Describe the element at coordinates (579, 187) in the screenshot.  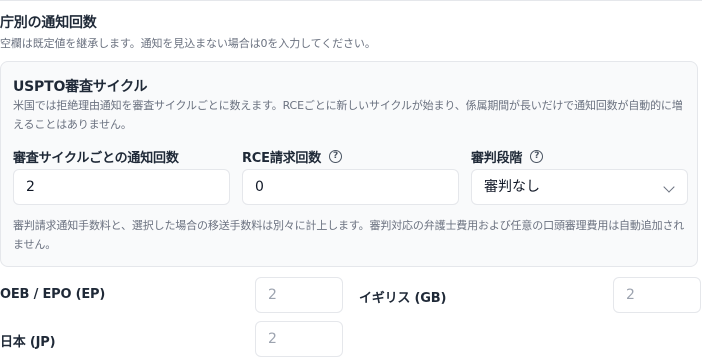
I see `appeal-select: 審判なし` at that location.